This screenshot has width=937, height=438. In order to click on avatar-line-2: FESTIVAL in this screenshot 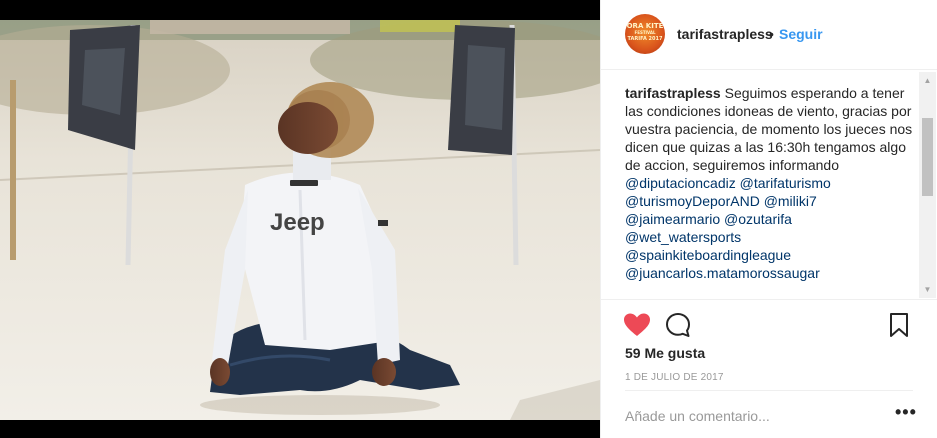, I will do `click(645, 32)`.